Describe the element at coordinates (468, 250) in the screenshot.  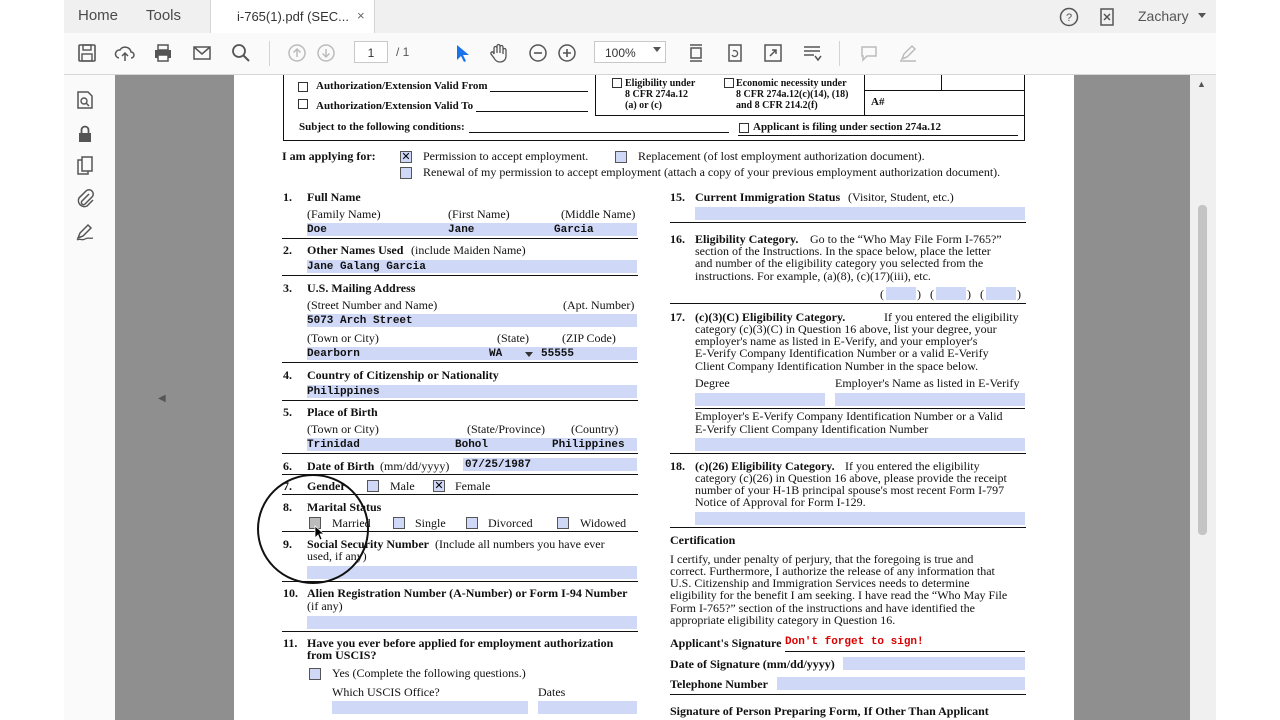
I see `other-names-sub: (include Maiden Name)` at that location.